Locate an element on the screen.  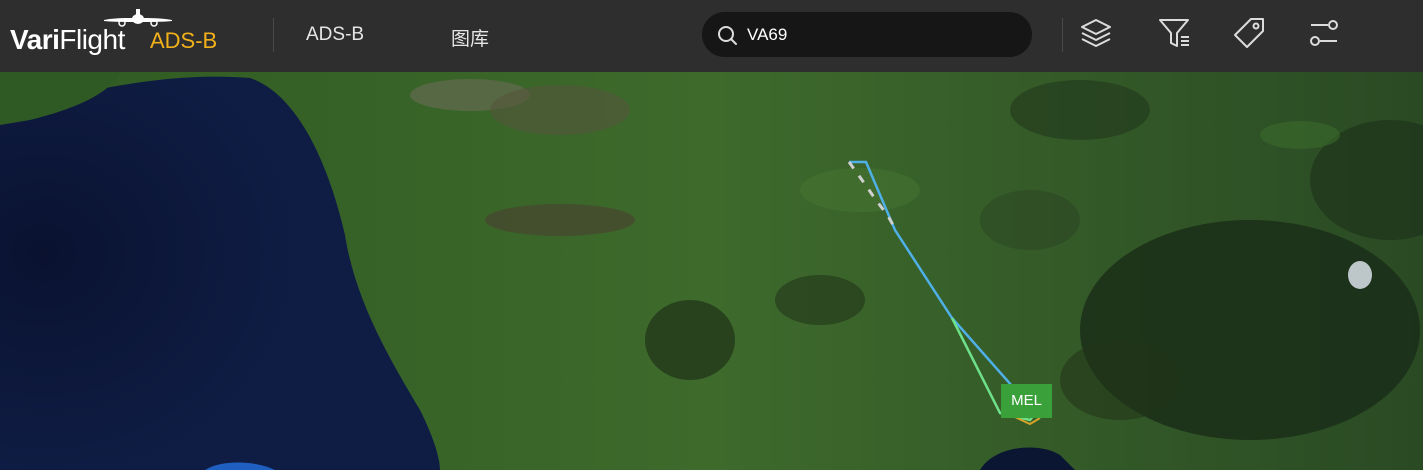
airport-label-mel: MEL is located at coordinates (1026, 401).